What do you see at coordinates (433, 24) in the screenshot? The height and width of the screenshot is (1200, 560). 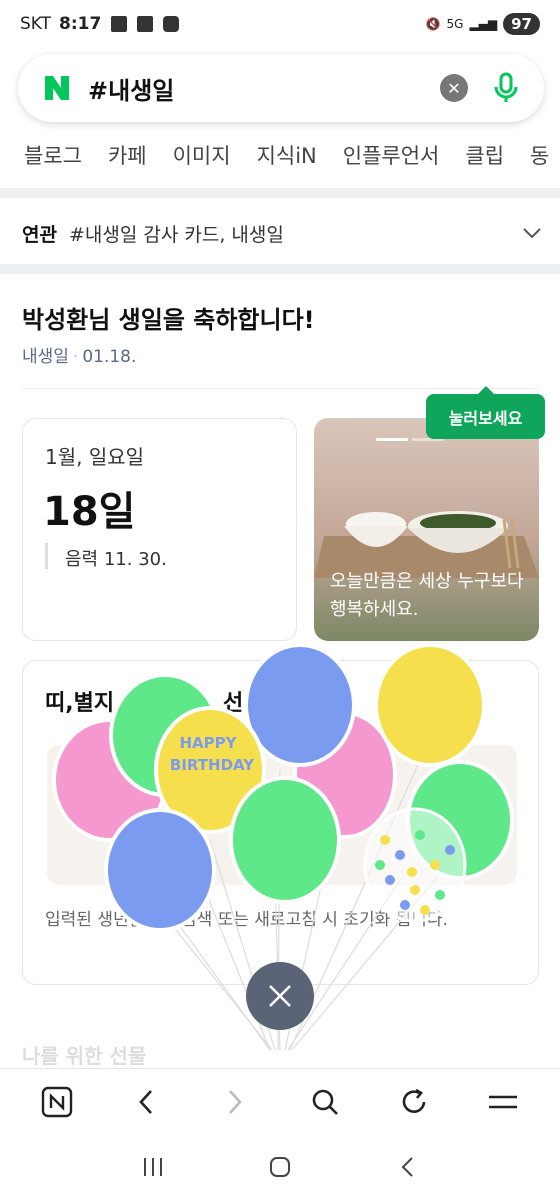 I see `mute-icon: 🔇` at bounding box center [433, 24].